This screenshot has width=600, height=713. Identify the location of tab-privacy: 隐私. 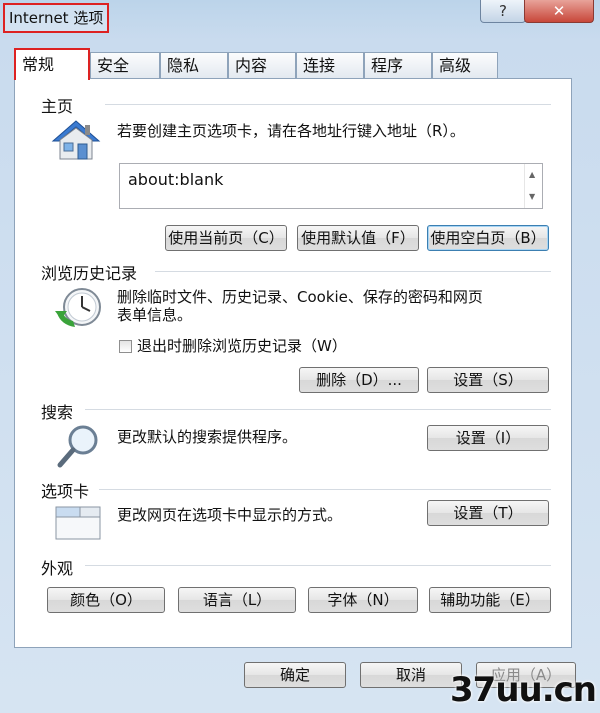
(194, 65).